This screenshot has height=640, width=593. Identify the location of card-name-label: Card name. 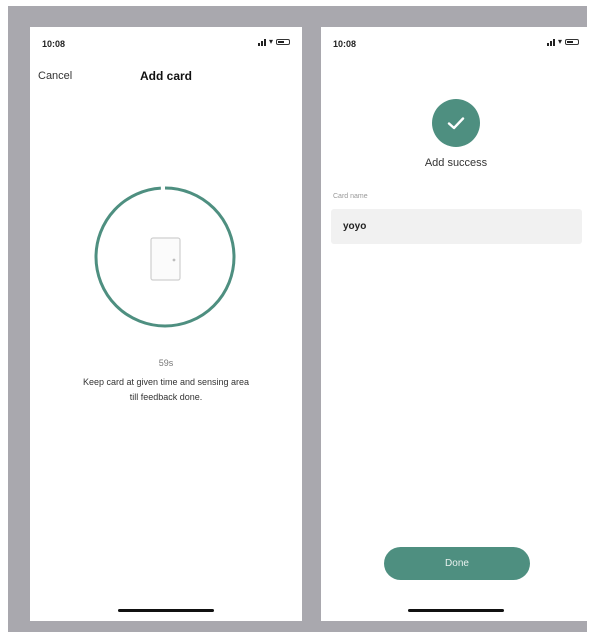
(350, 196).